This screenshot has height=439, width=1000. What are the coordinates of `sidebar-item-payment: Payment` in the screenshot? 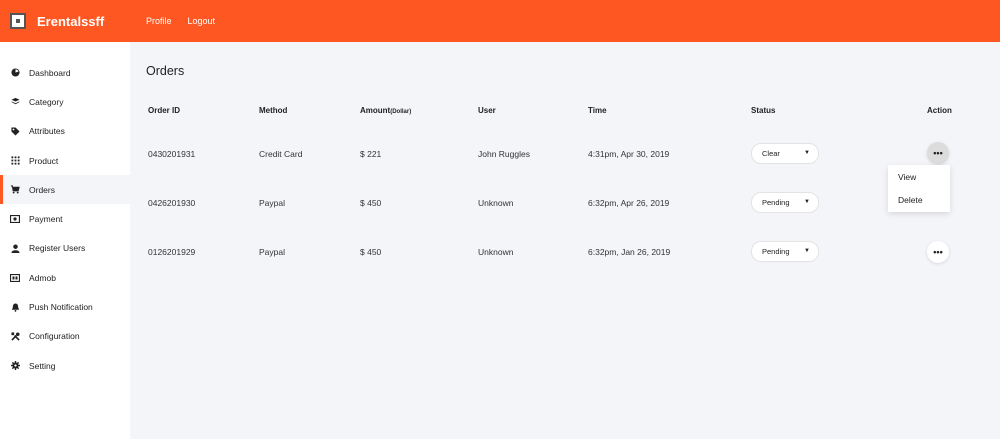 It's located at (65, 218).